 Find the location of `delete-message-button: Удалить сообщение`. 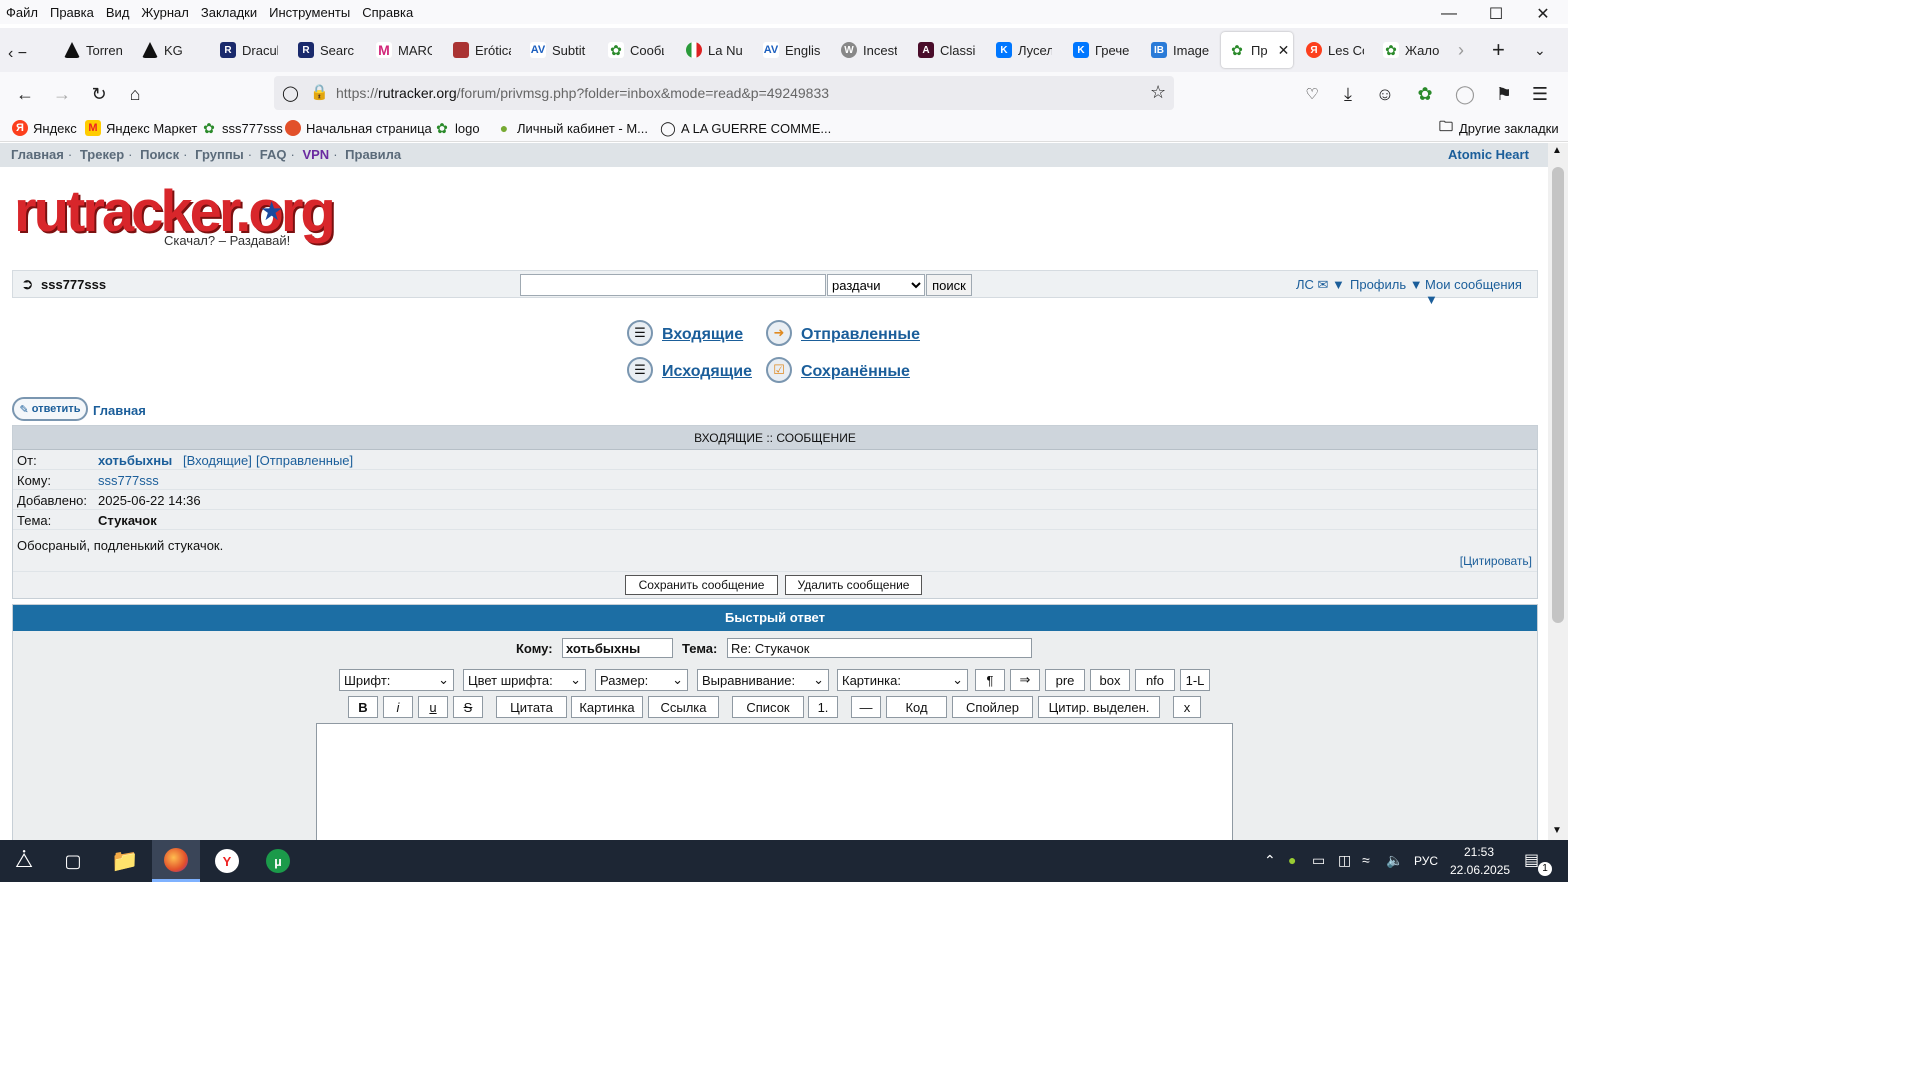

delete-message-button: Удалить сообщение is located at coordinates (853, 585).